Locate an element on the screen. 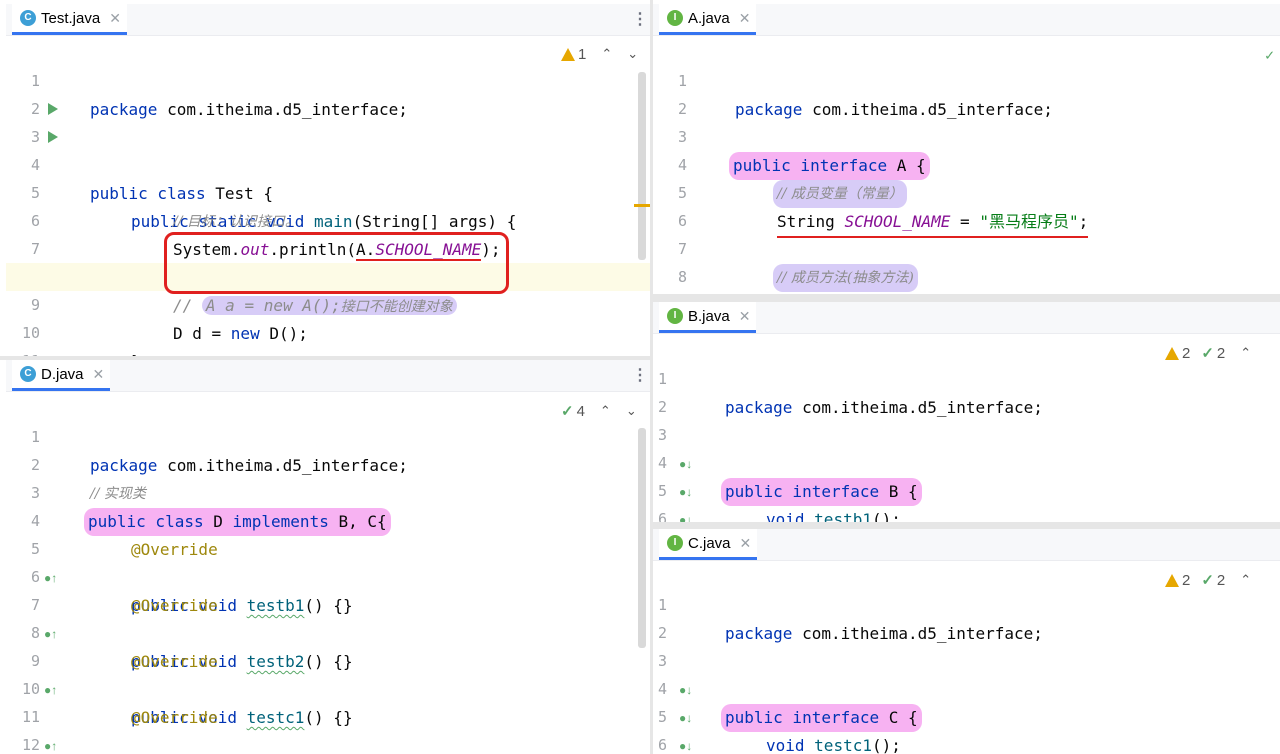 This screenshot has height=754, width=1280. code-line: 12 } is located at coordinates (328, 728).